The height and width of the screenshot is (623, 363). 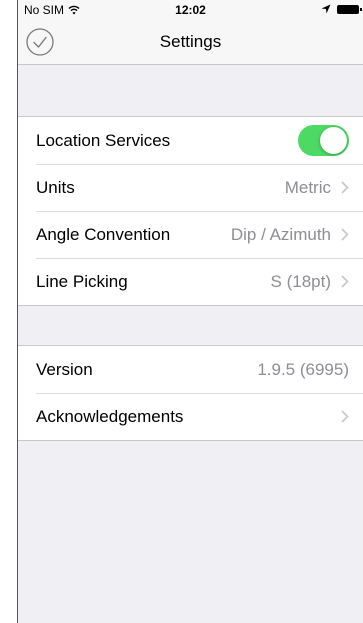 I want to click on status-right, so click(x=341, y=9).